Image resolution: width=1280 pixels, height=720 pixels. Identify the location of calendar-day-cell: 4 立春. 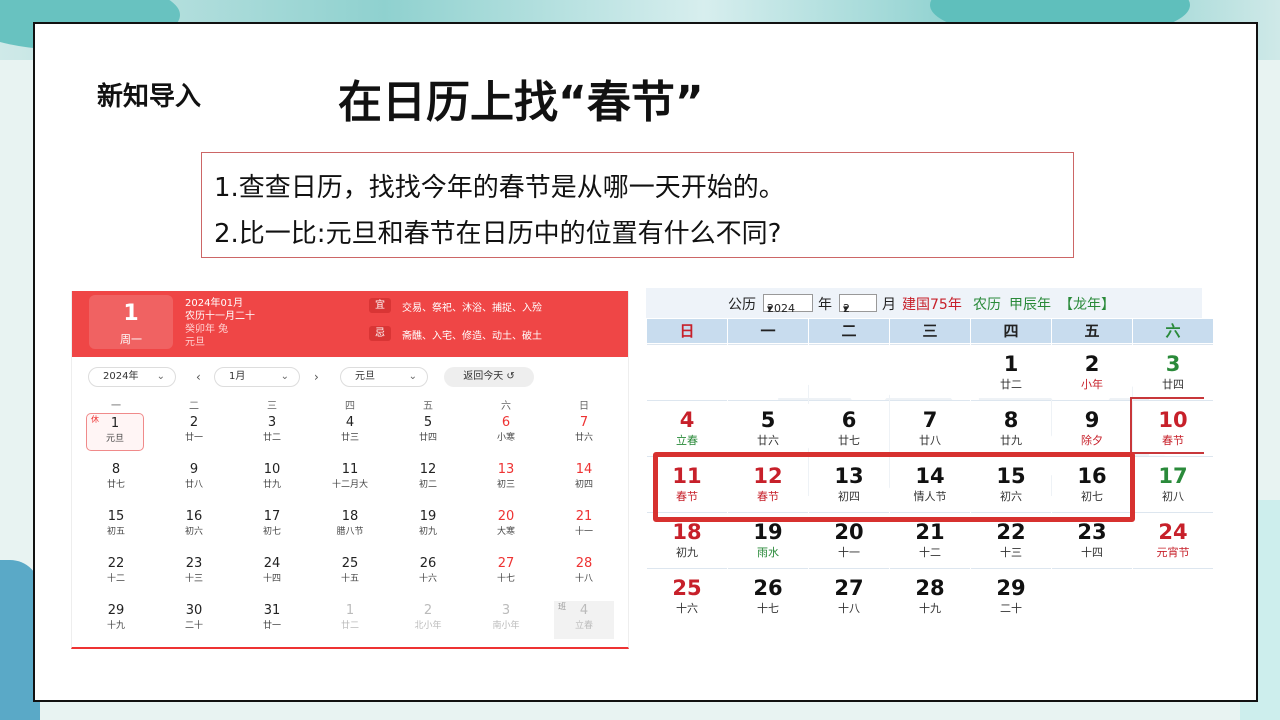
(687, 427).